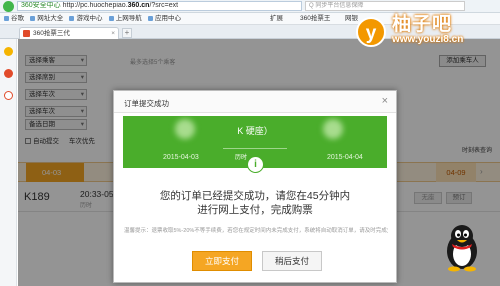  I want to click on tab-title: 360抢票三代, so click(51, 33).